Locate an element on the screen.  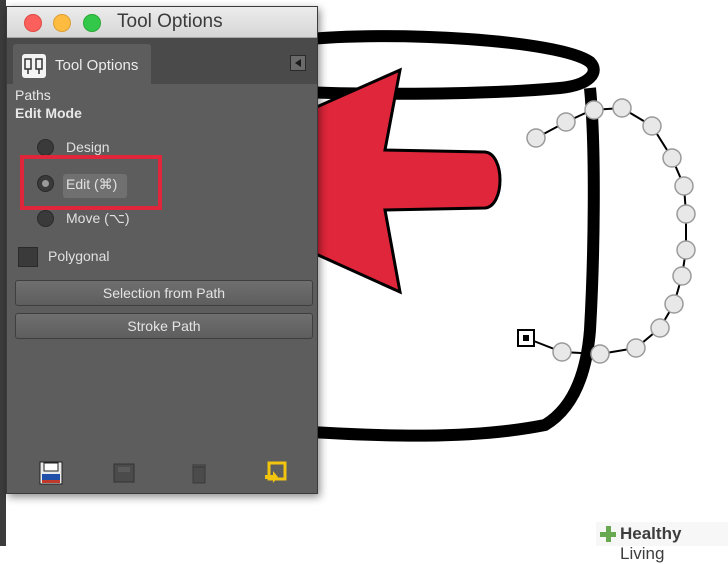
polygonal-checkbox is located at coordinates (28, 257).